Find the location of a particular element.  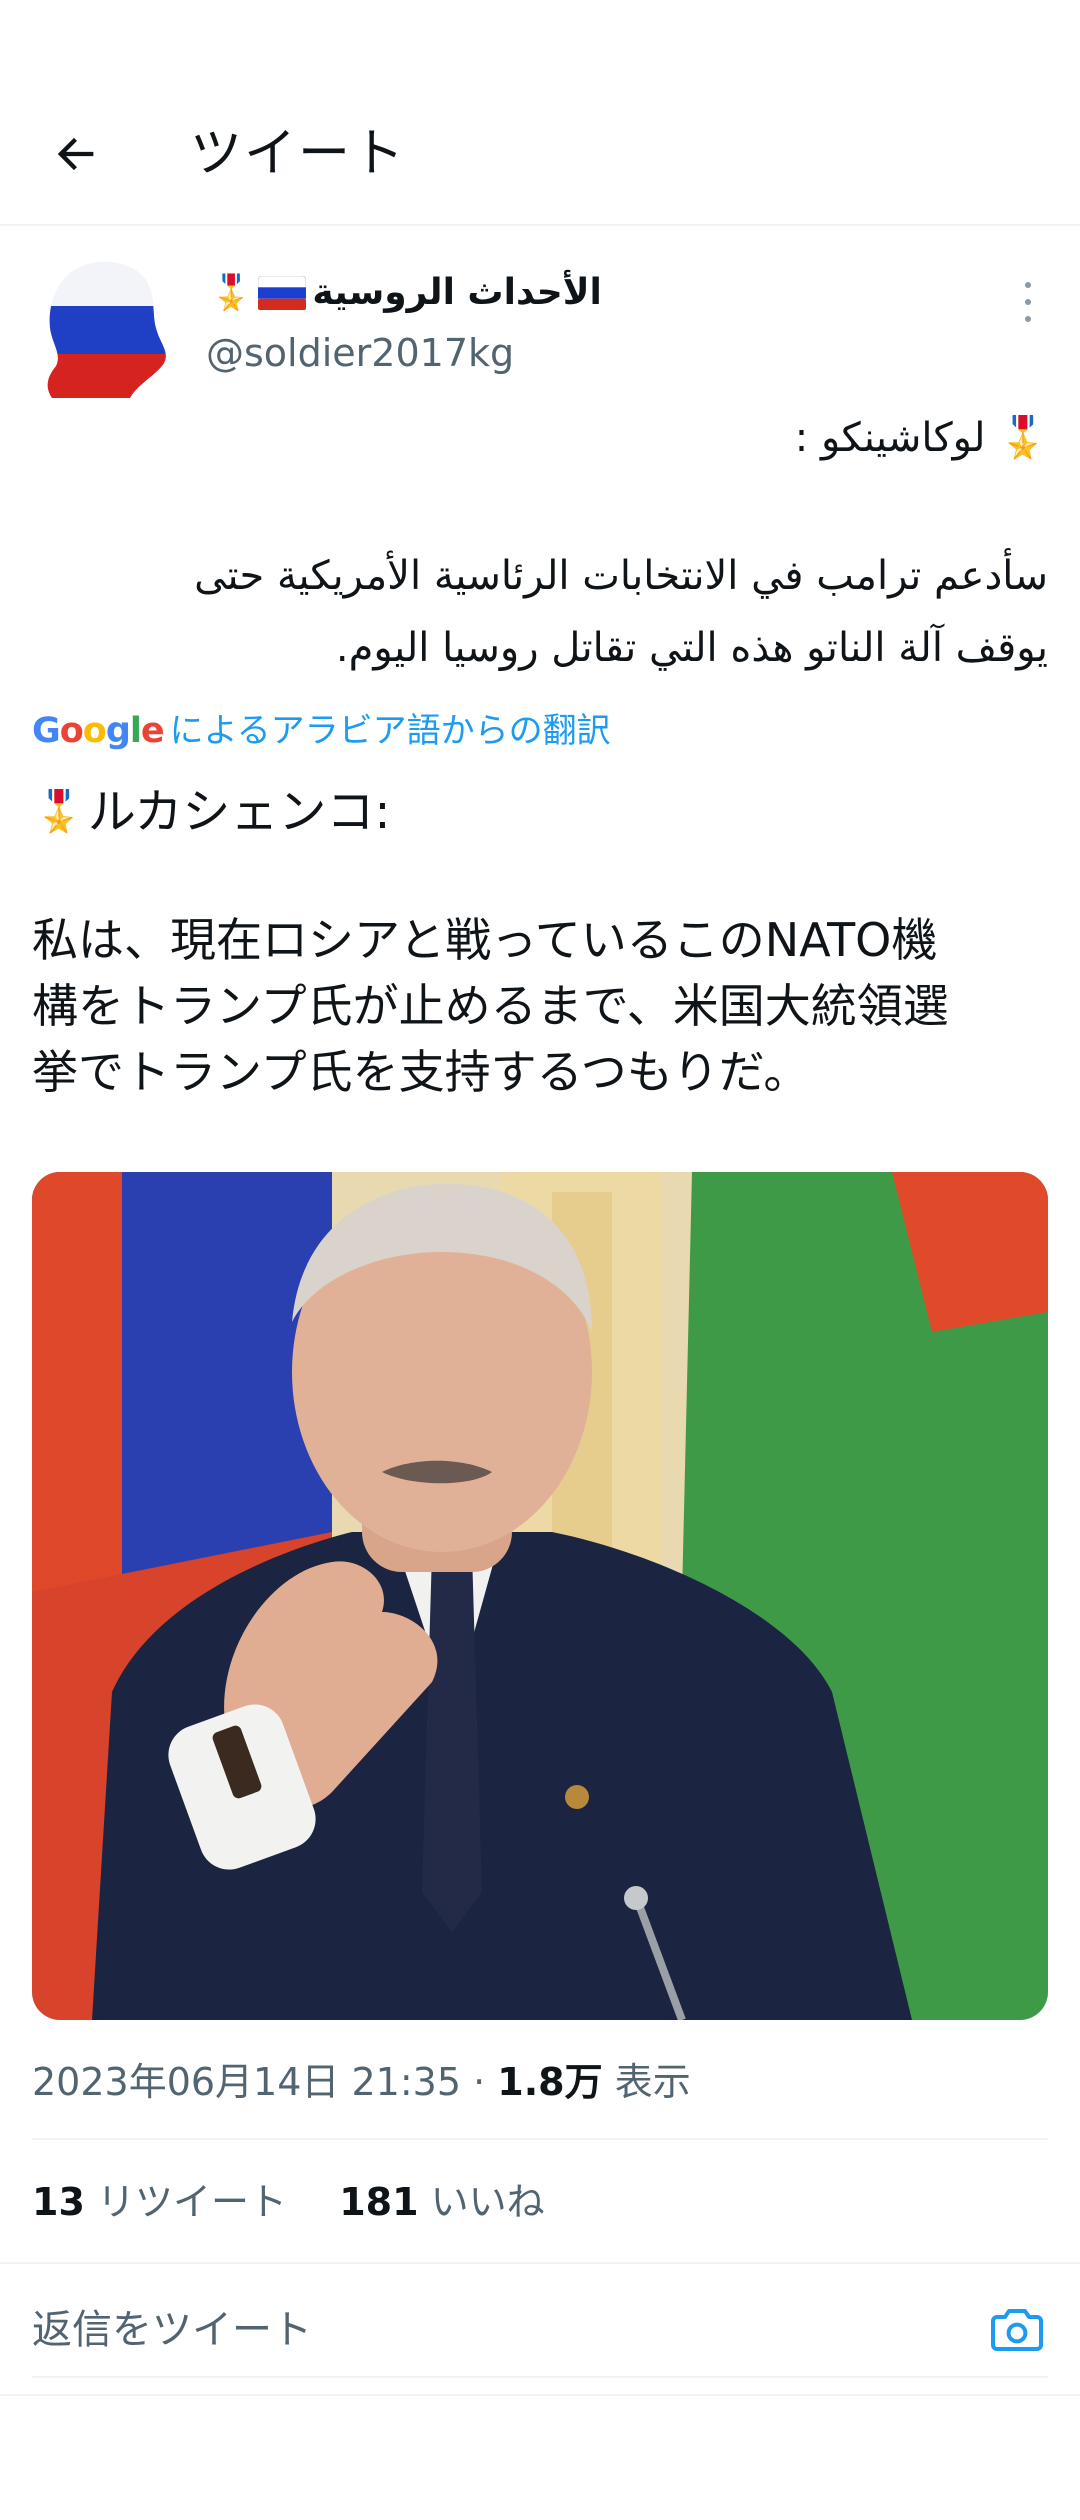

author-name-row: 🎖️ الأحداث الروسية is located at coordinates (406, 293).